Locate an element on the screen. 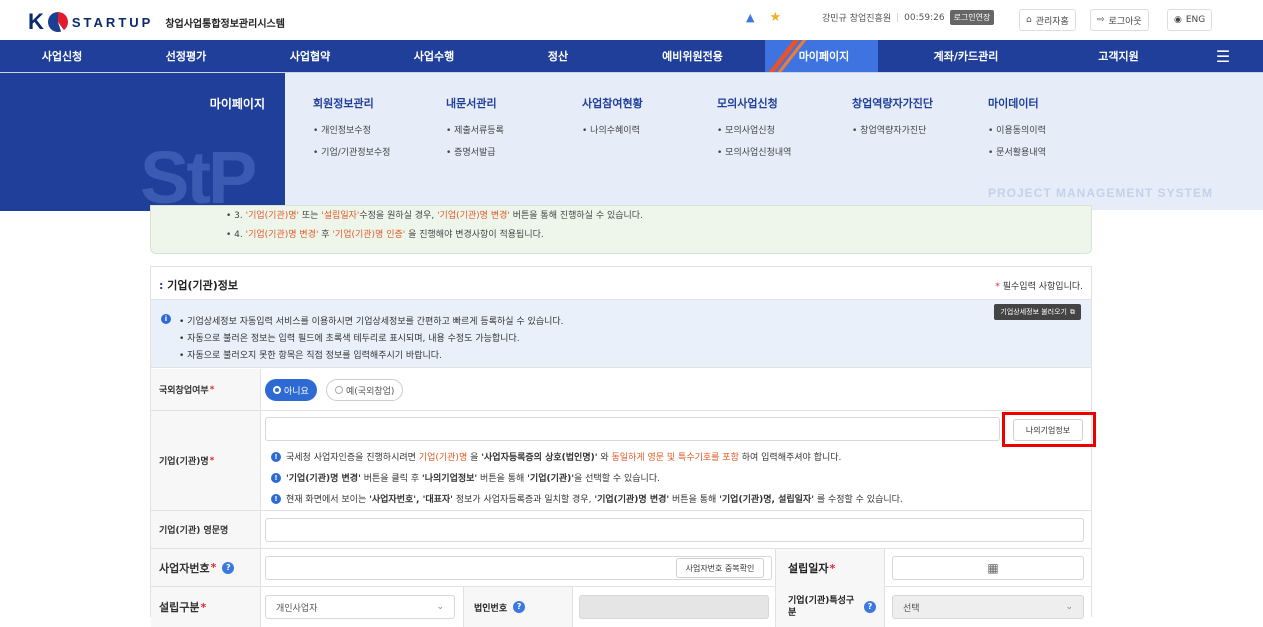 This screenshot has width=1263, height=627. mega-link-label: 증명서발급 is located at coordinates (475, 153).